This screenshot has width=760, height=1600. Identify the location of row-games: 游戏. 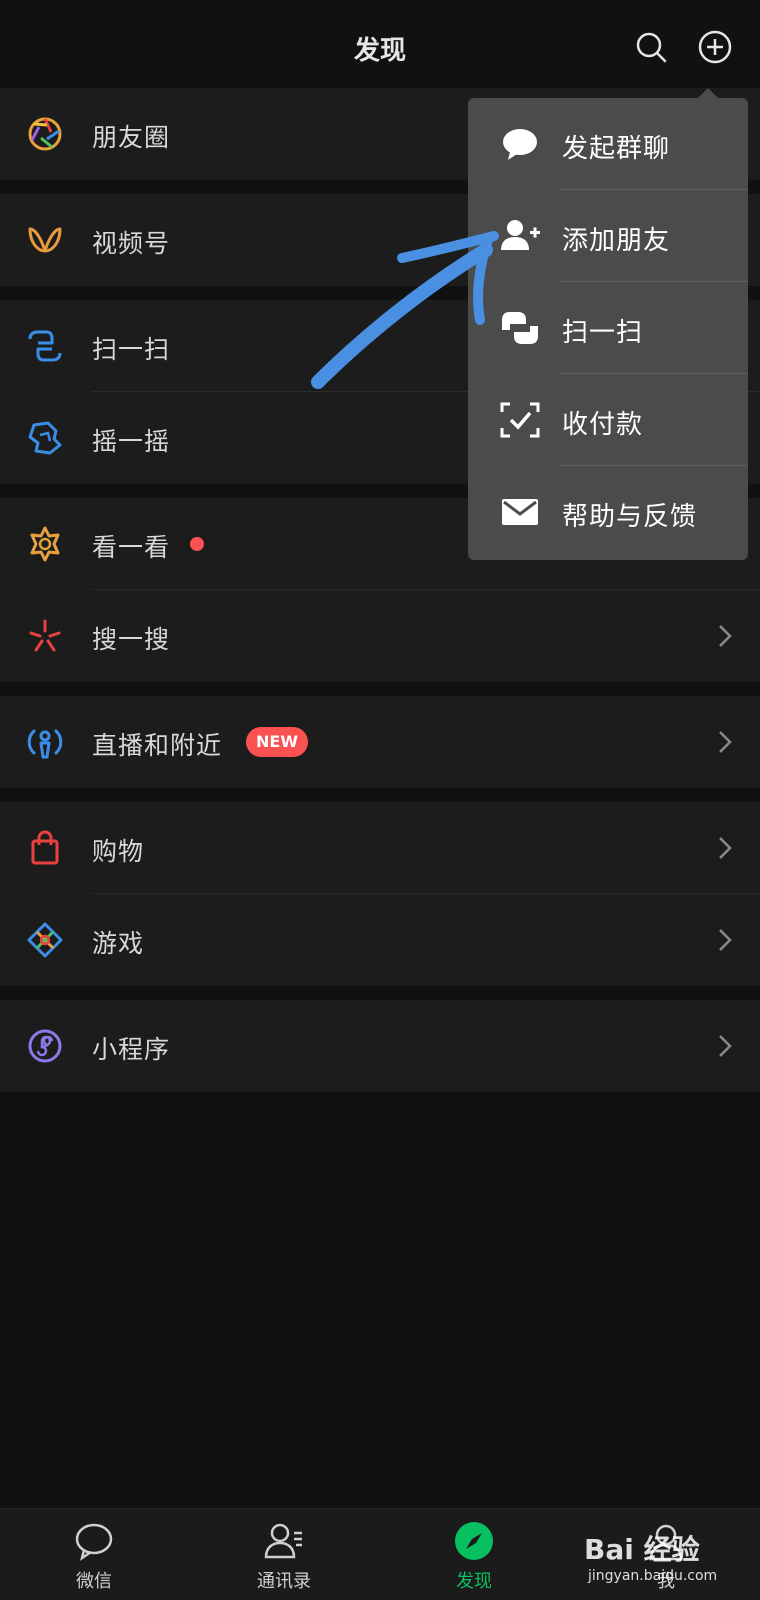
(380, 940).